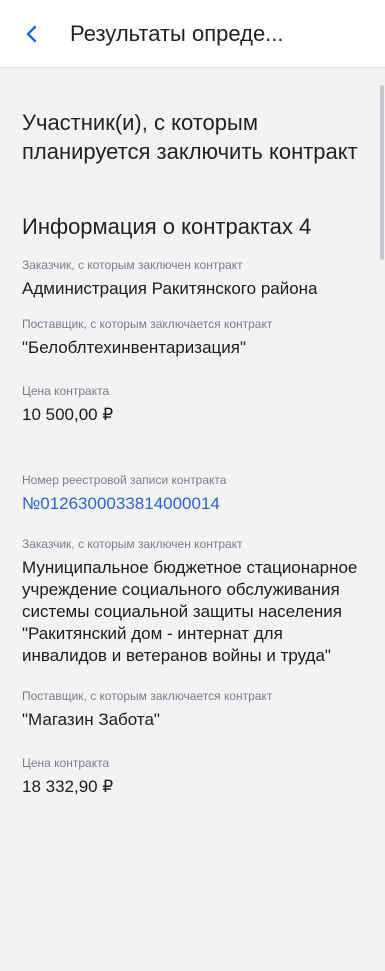 This screenshot has height=971, width=385. Describe the element at coordinates (91, 719) in the screenshot. I see `supplier-value: "Магазин Забота"` at that location.